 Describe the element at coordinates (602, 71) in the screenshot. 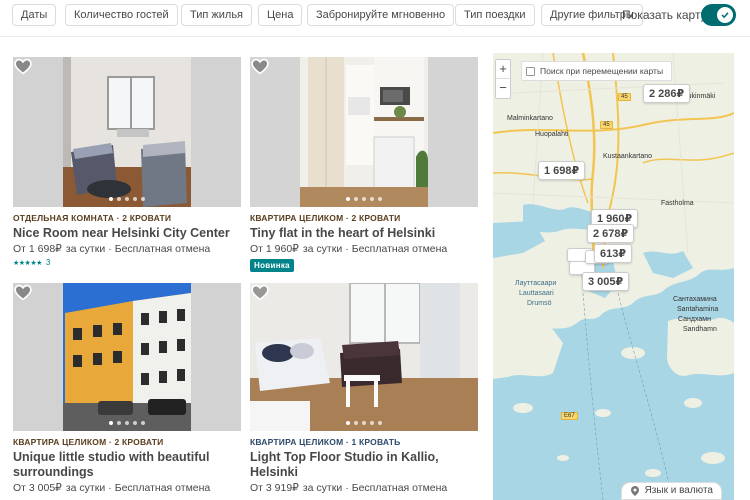

I see `search-on-move-label: Поиск при перемещении карты` at that location.